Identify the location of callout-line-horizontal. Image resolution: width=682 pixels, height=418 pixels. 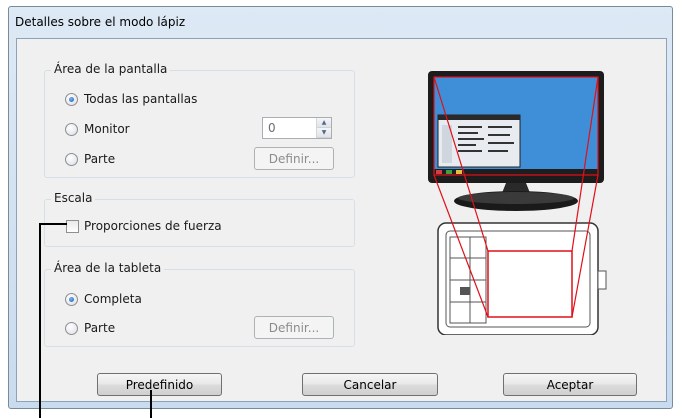
(53, 224).